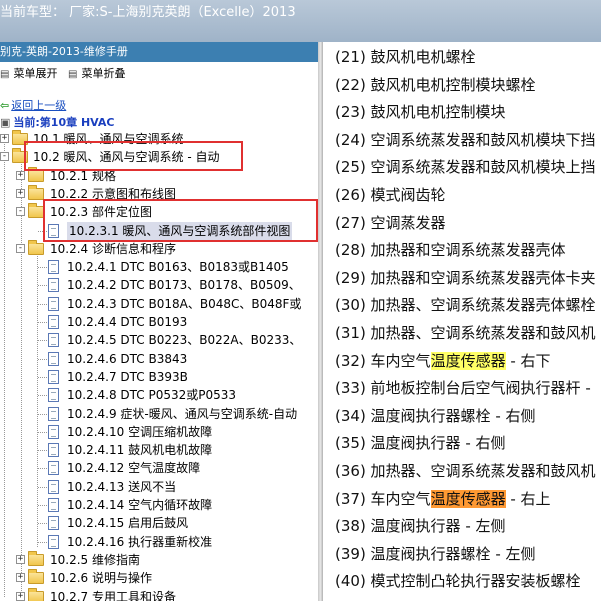  Describe the element at coordinates (528, 498) in the screenshot. I see `part-label-suffix: - 右上` at that location.